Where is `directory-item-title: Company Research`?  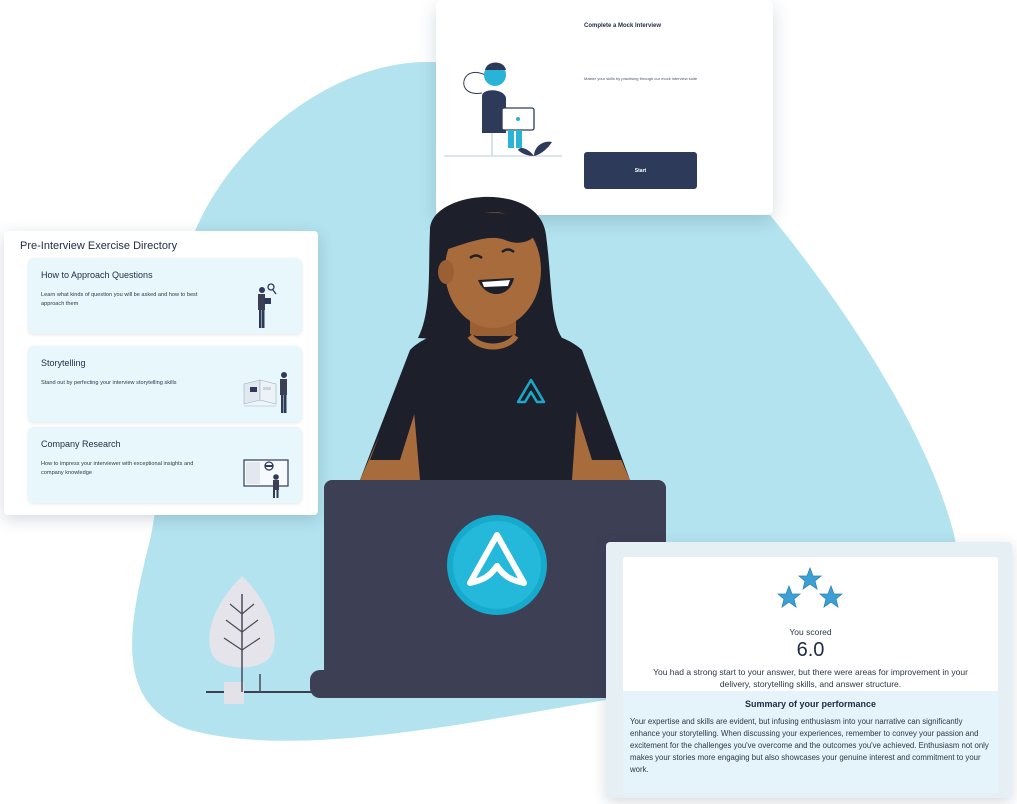
directory-item-title: Company Research is located at coordinates (81, 444).